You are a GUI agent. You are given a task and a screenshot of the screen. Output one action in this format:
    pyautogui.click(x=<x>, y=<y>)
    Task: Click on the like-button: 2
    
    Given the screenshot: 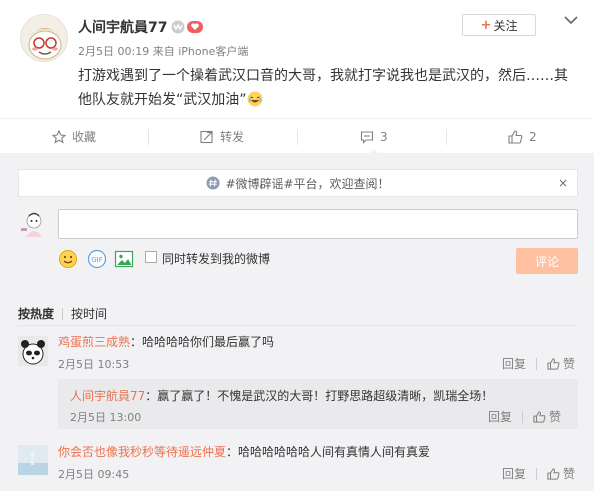 What is the action you would take?
    pyautogui.click(x=522, y=136)
    